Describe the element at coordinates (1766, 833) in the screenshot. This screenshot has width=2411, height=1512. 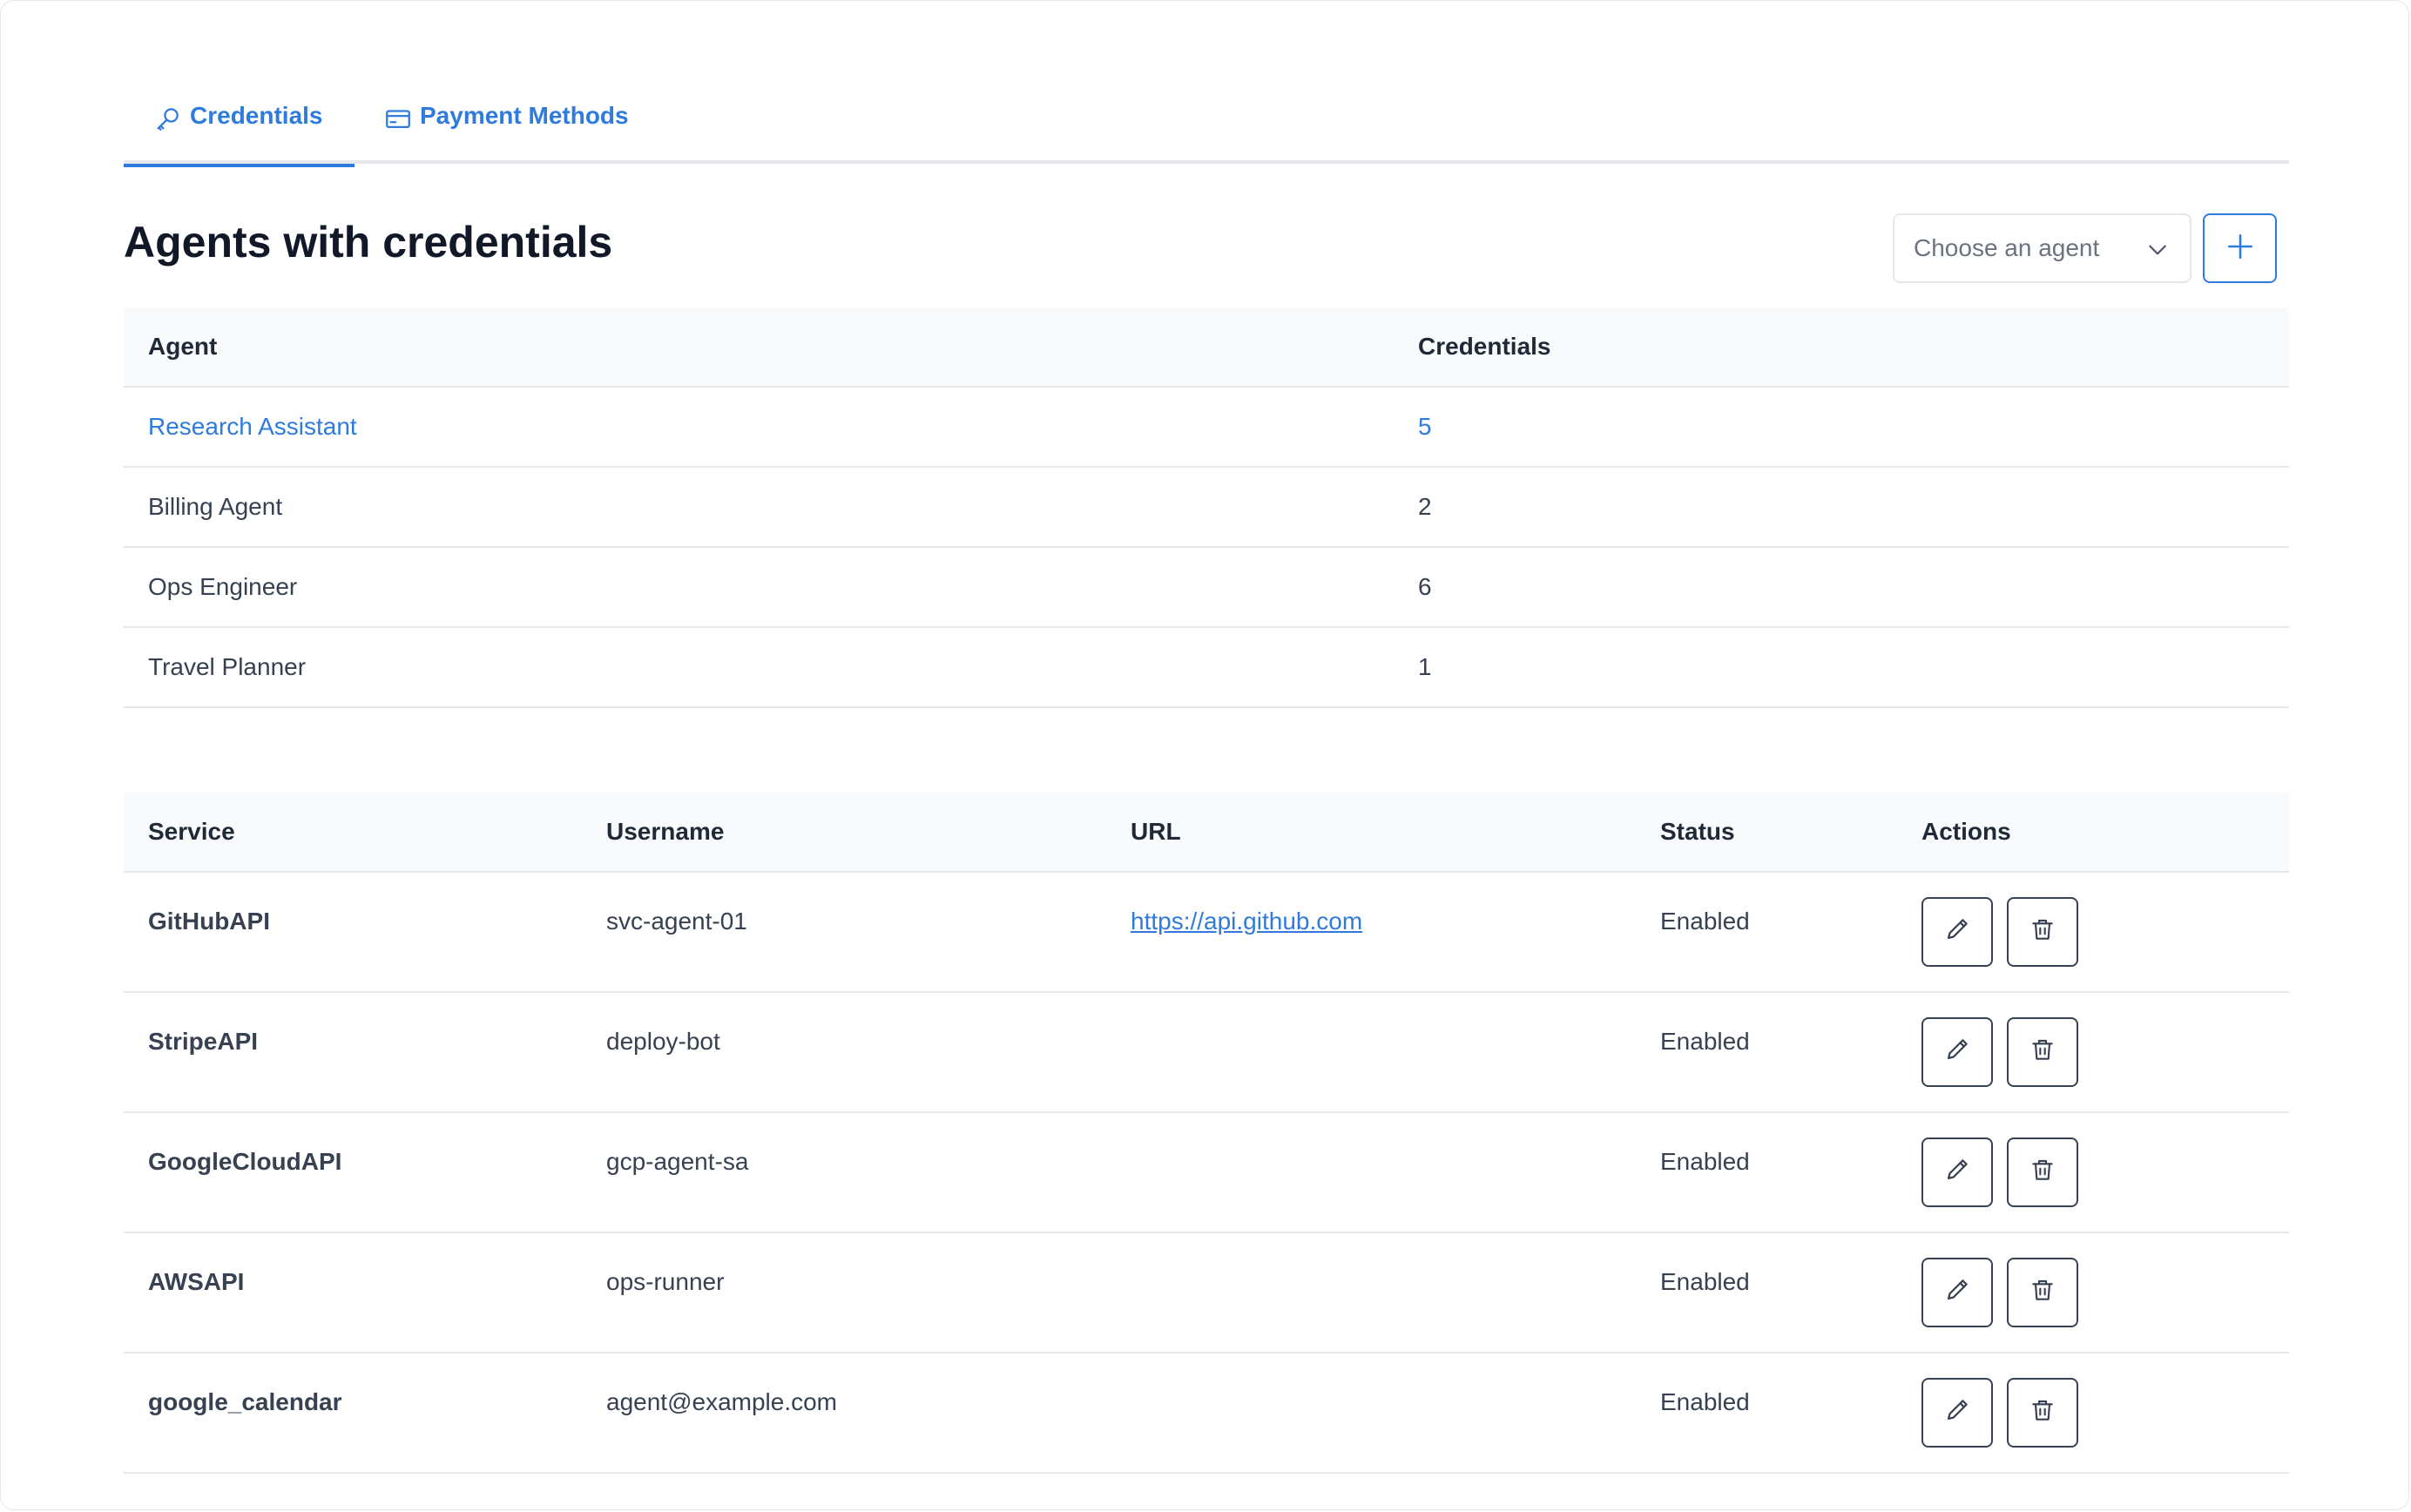
I see `column-header-status: Status` at that location.